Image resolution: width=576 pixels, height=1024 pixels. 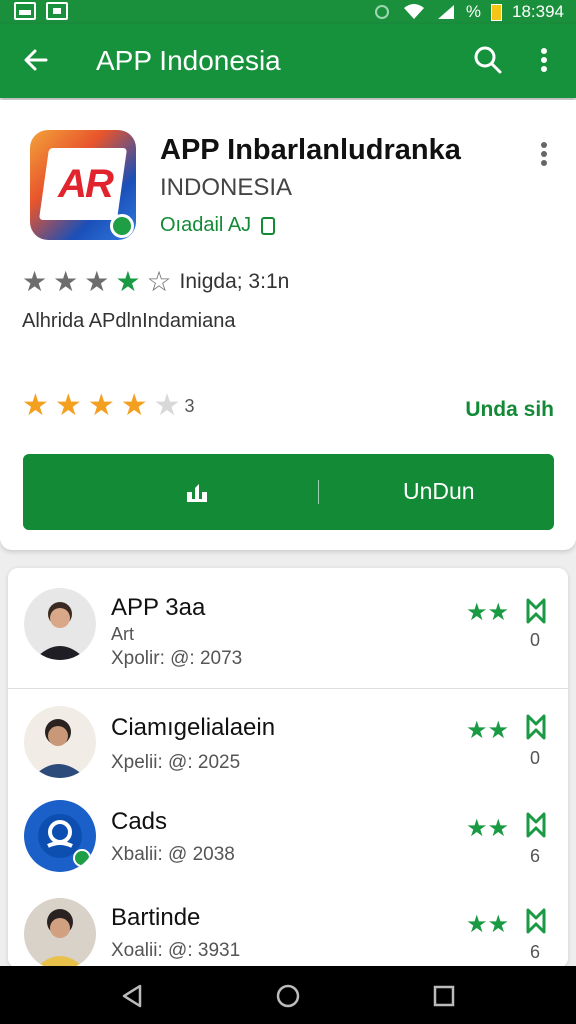 What do you see at coordinates (193, 727) in the screenshot?
I see `item-name: Ciamıgelialaein` at bounding box center [193, 727].